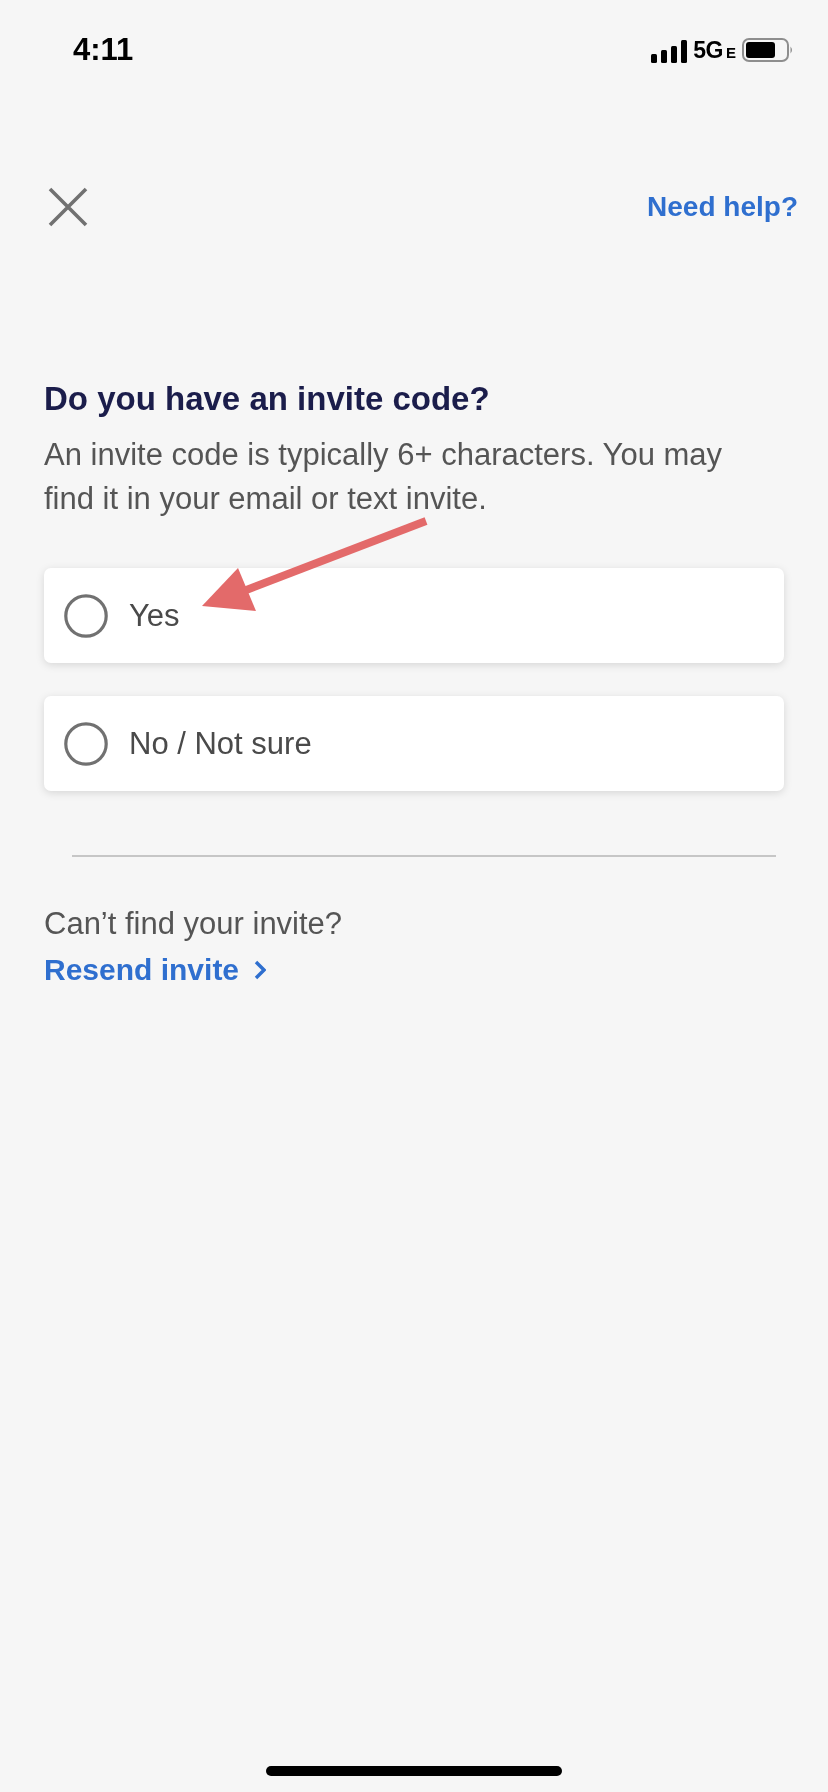 This screenshot has width=828, height=1792. Describe the element at coordinates (722, 207) in the screenshot. I see `help-link: Need help?` at that location.